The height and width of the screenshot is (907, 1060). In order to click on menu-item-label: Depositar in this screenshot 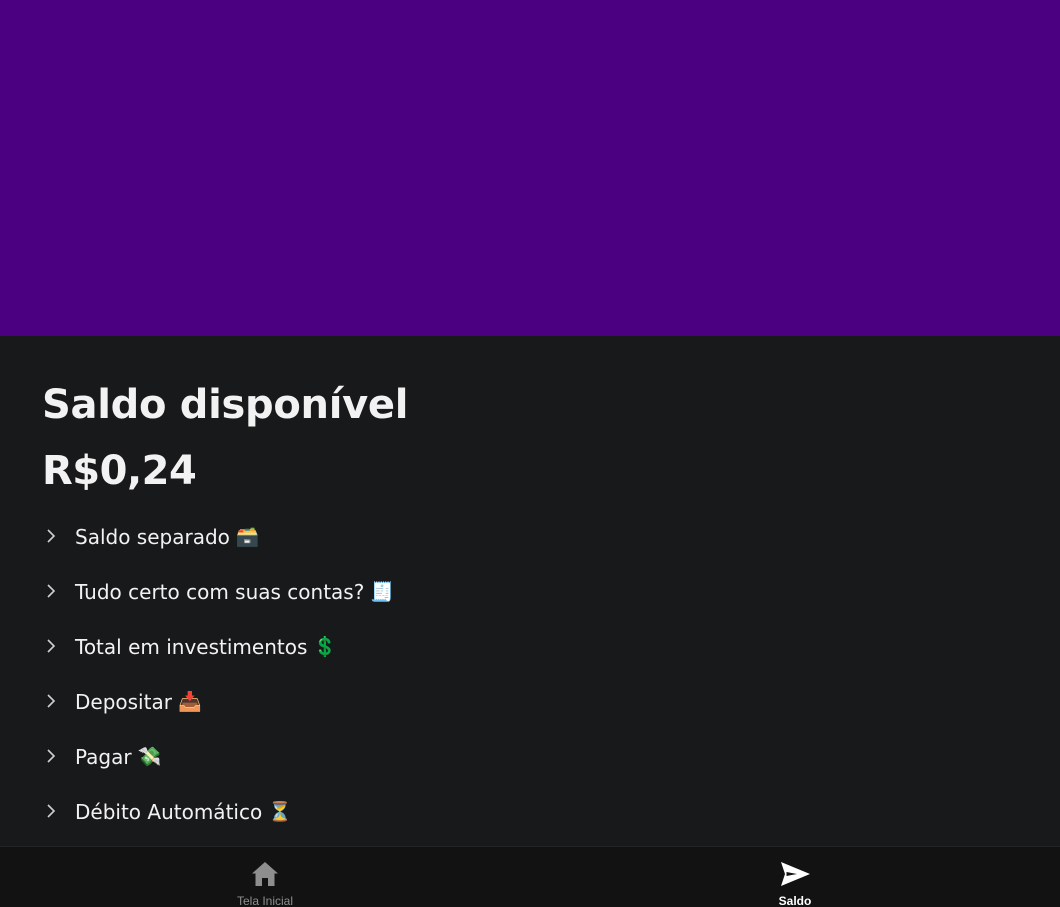, I will do `click(123, 701)`.